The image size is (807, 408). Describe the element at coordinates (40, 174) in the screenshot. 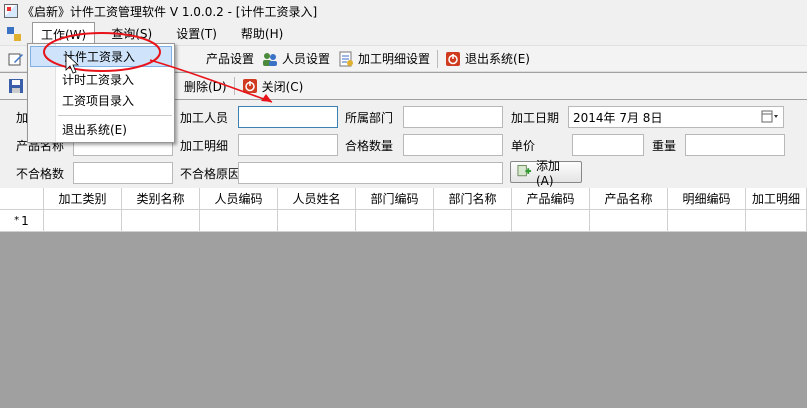

I see `unqualified-label: 不合格数` at that location.